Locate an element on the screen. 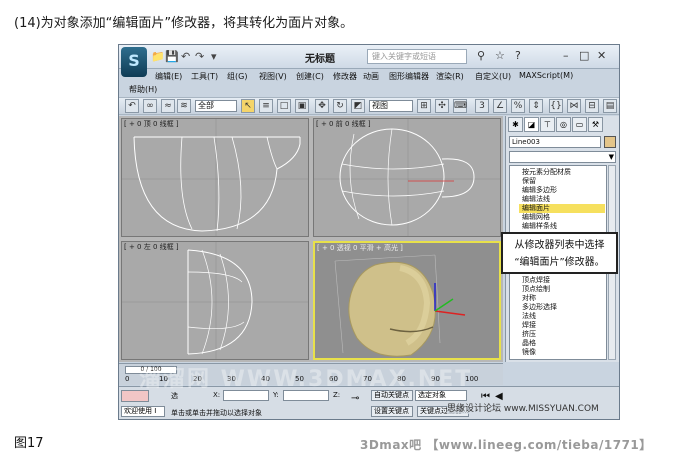  rotate-icon: ↻ is located at coordinates (340, 106).